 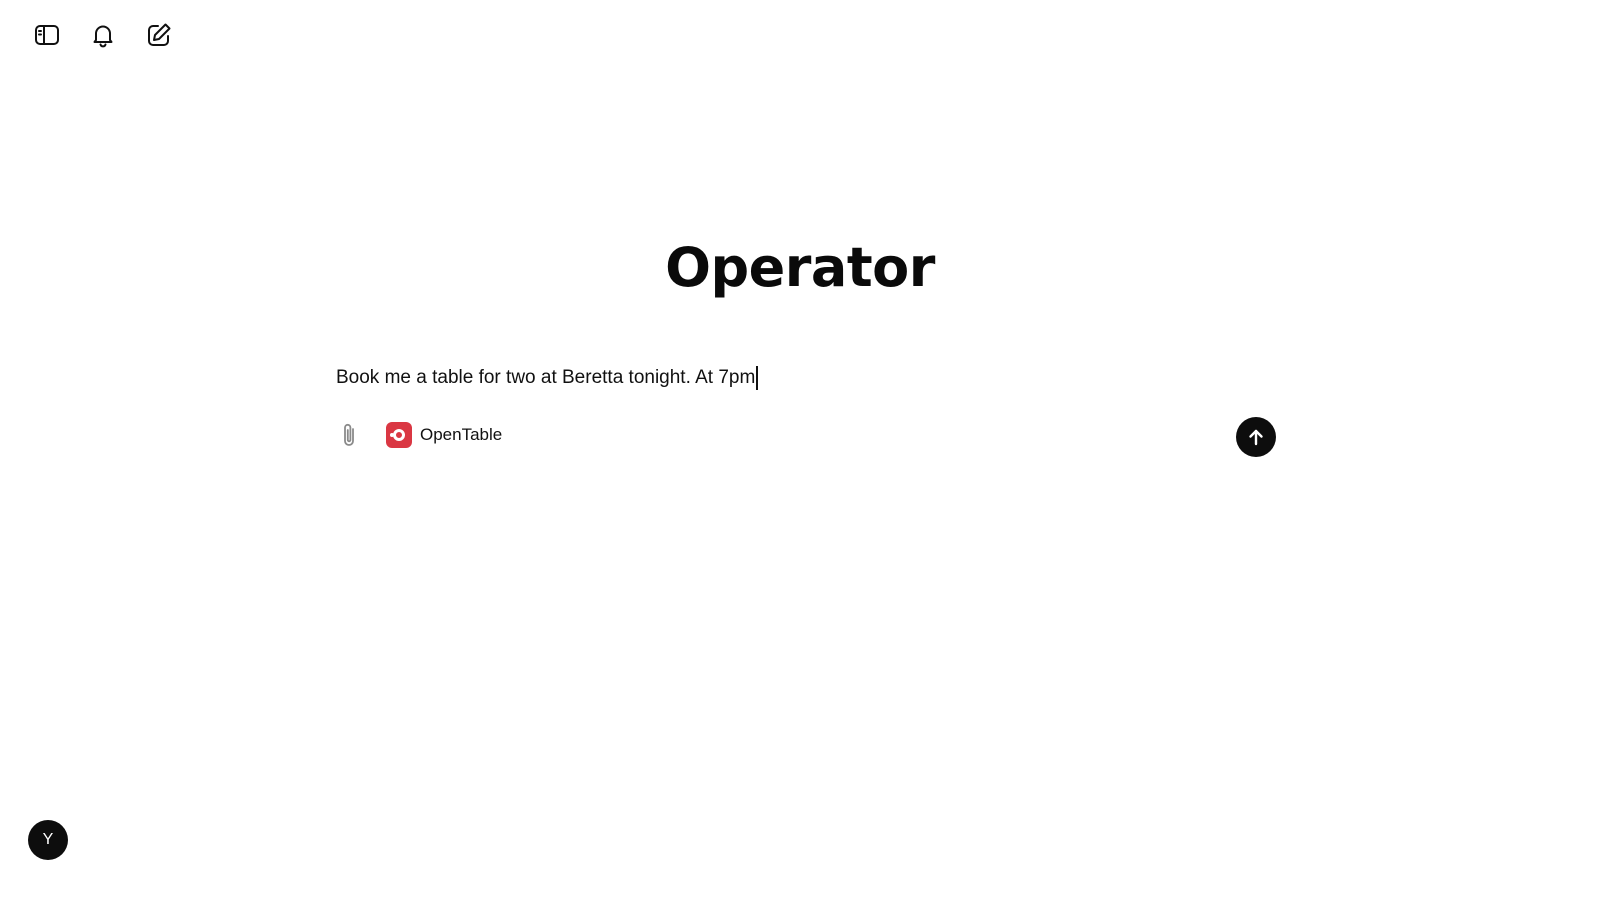 I want to click on new-task-button, so click(x=159, y=35).